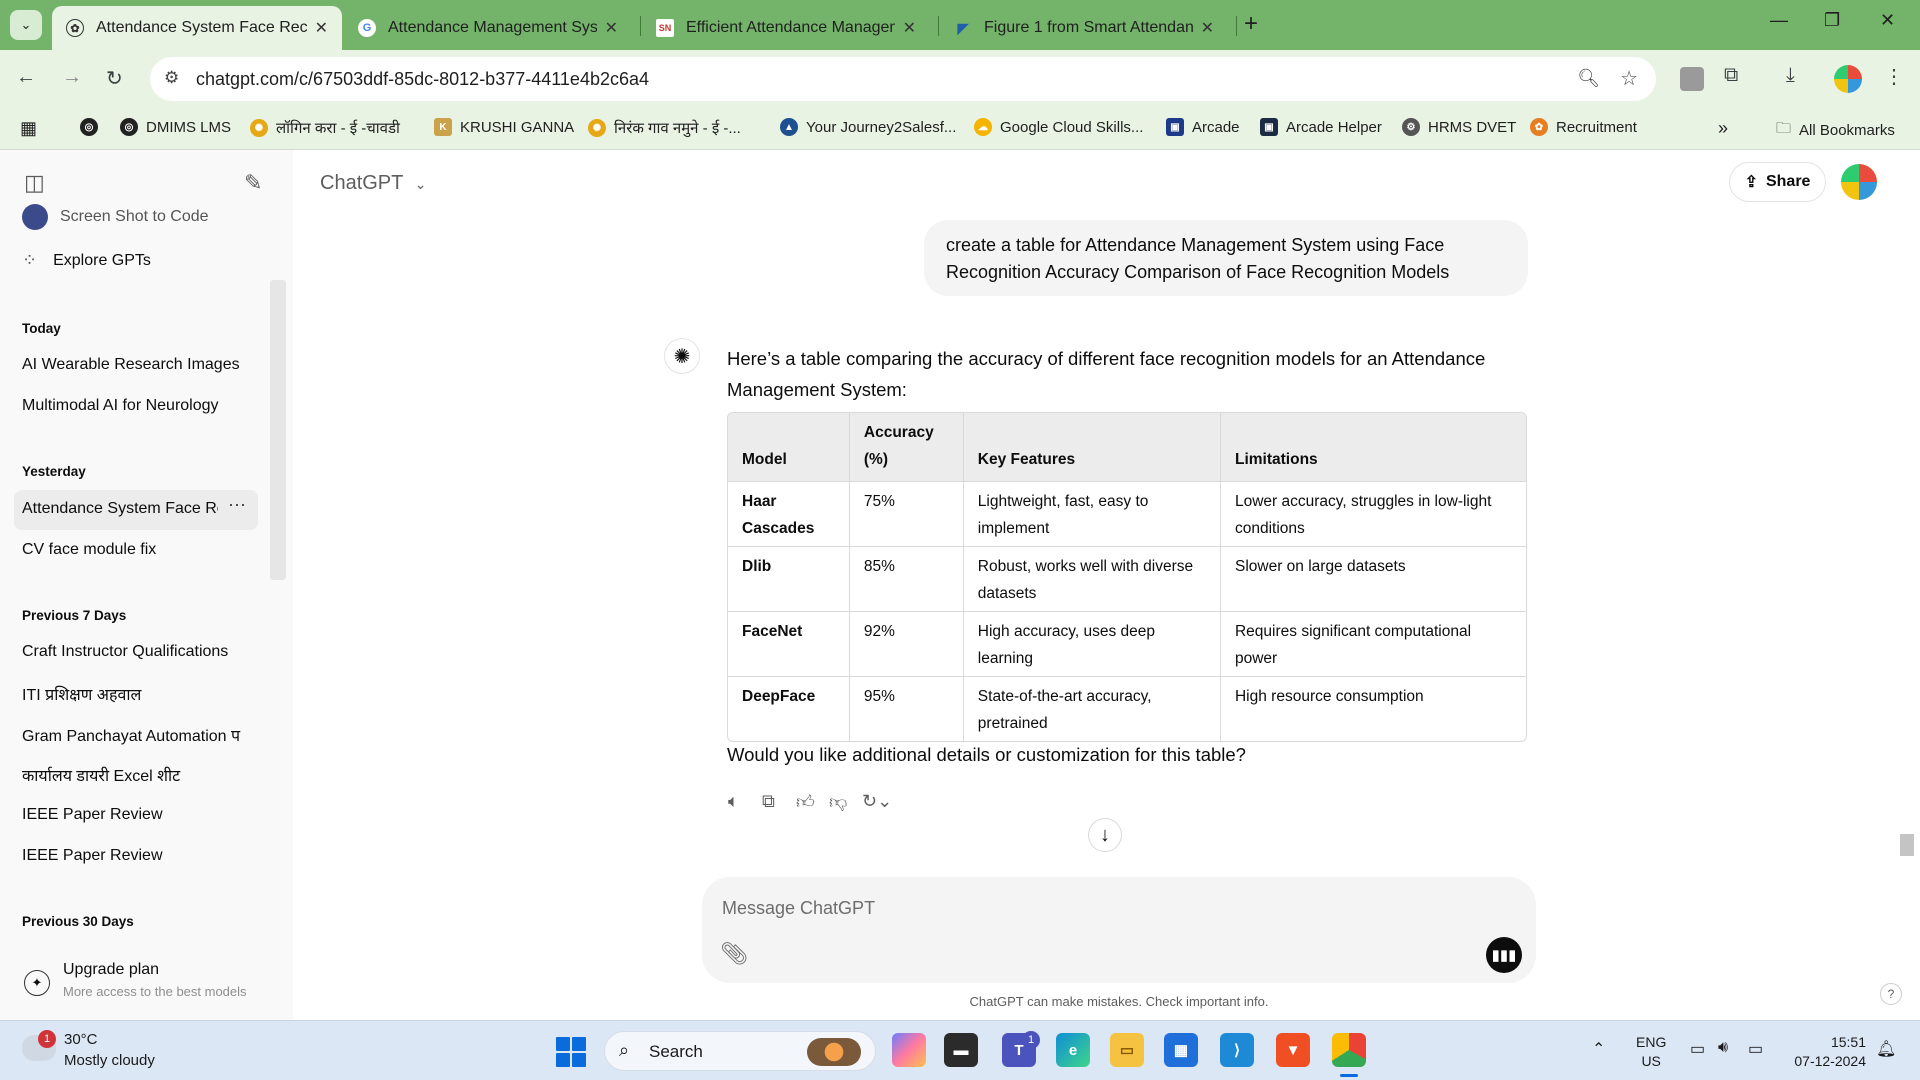  I want to click on browser-tab: SN Efficient Attendance Manageme ✕, so click(786, 28).